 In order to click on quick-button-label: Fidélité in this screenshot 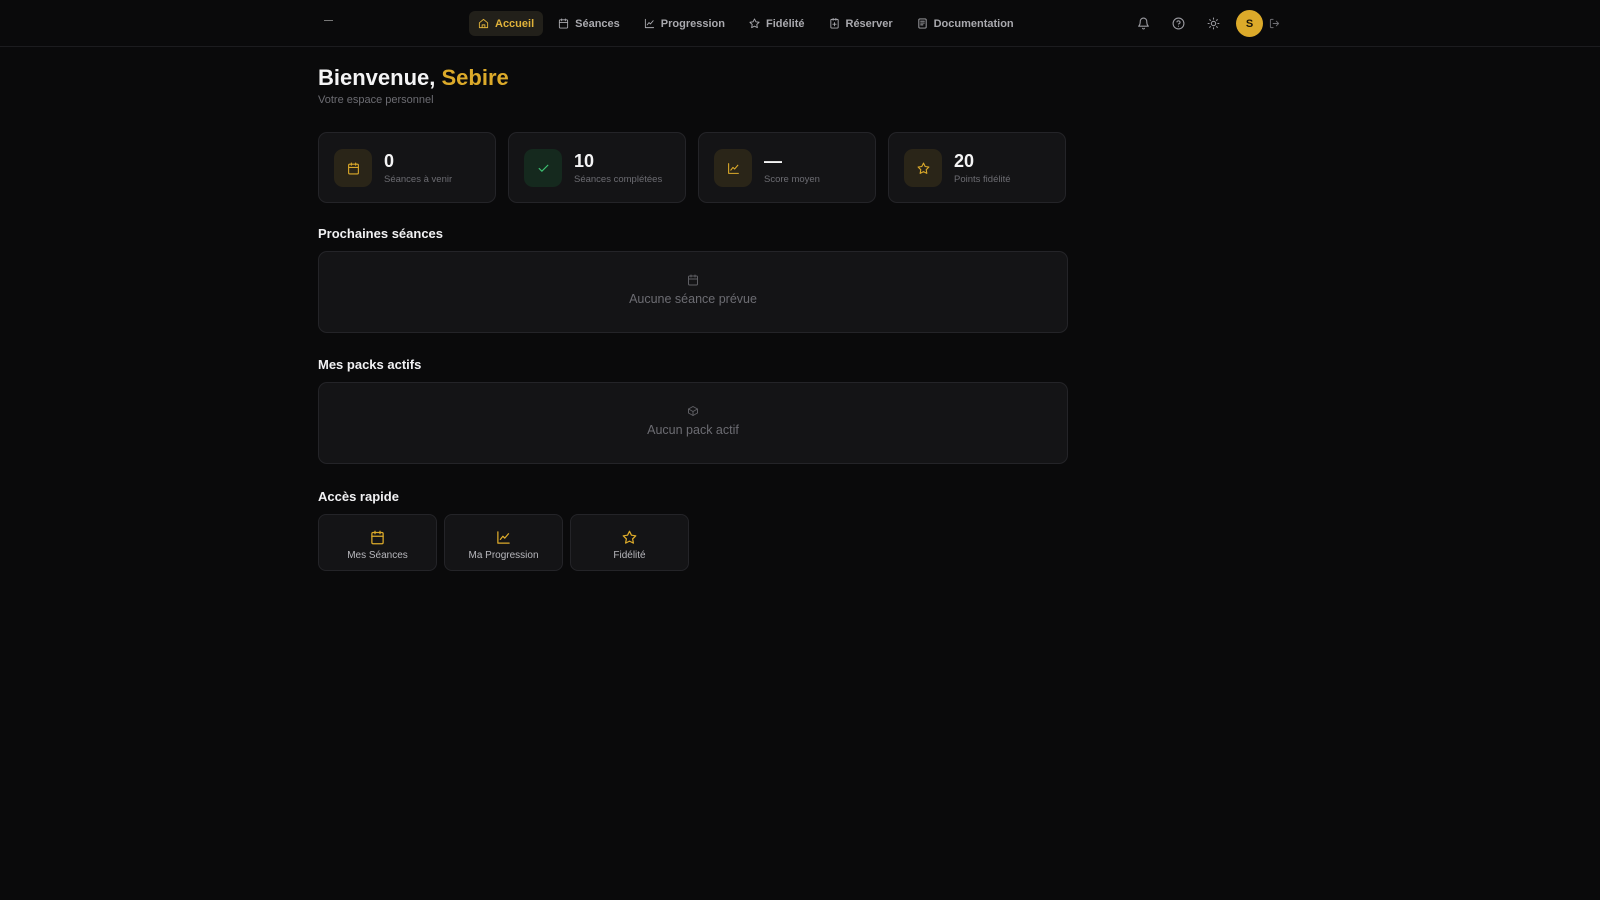, I will do `click(629, 555)`.